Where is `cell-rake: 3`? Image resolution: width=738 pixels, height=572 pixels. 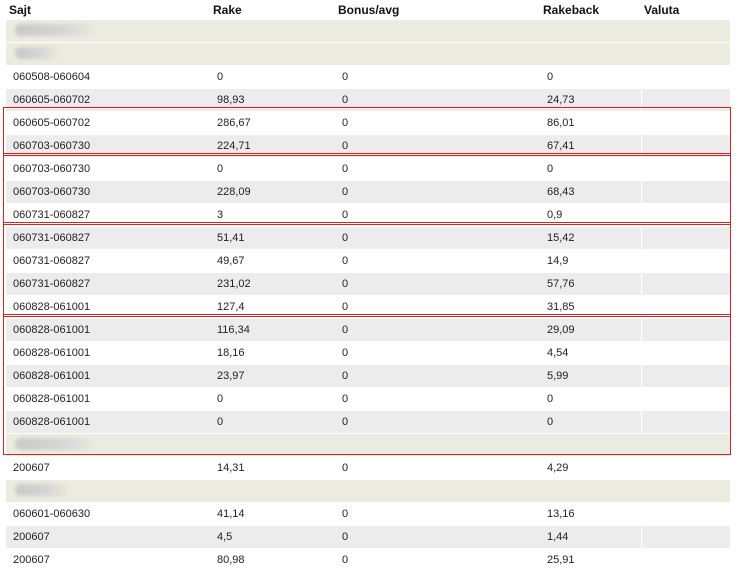
cell-rake: 3 is located at coordinates (220, 215).